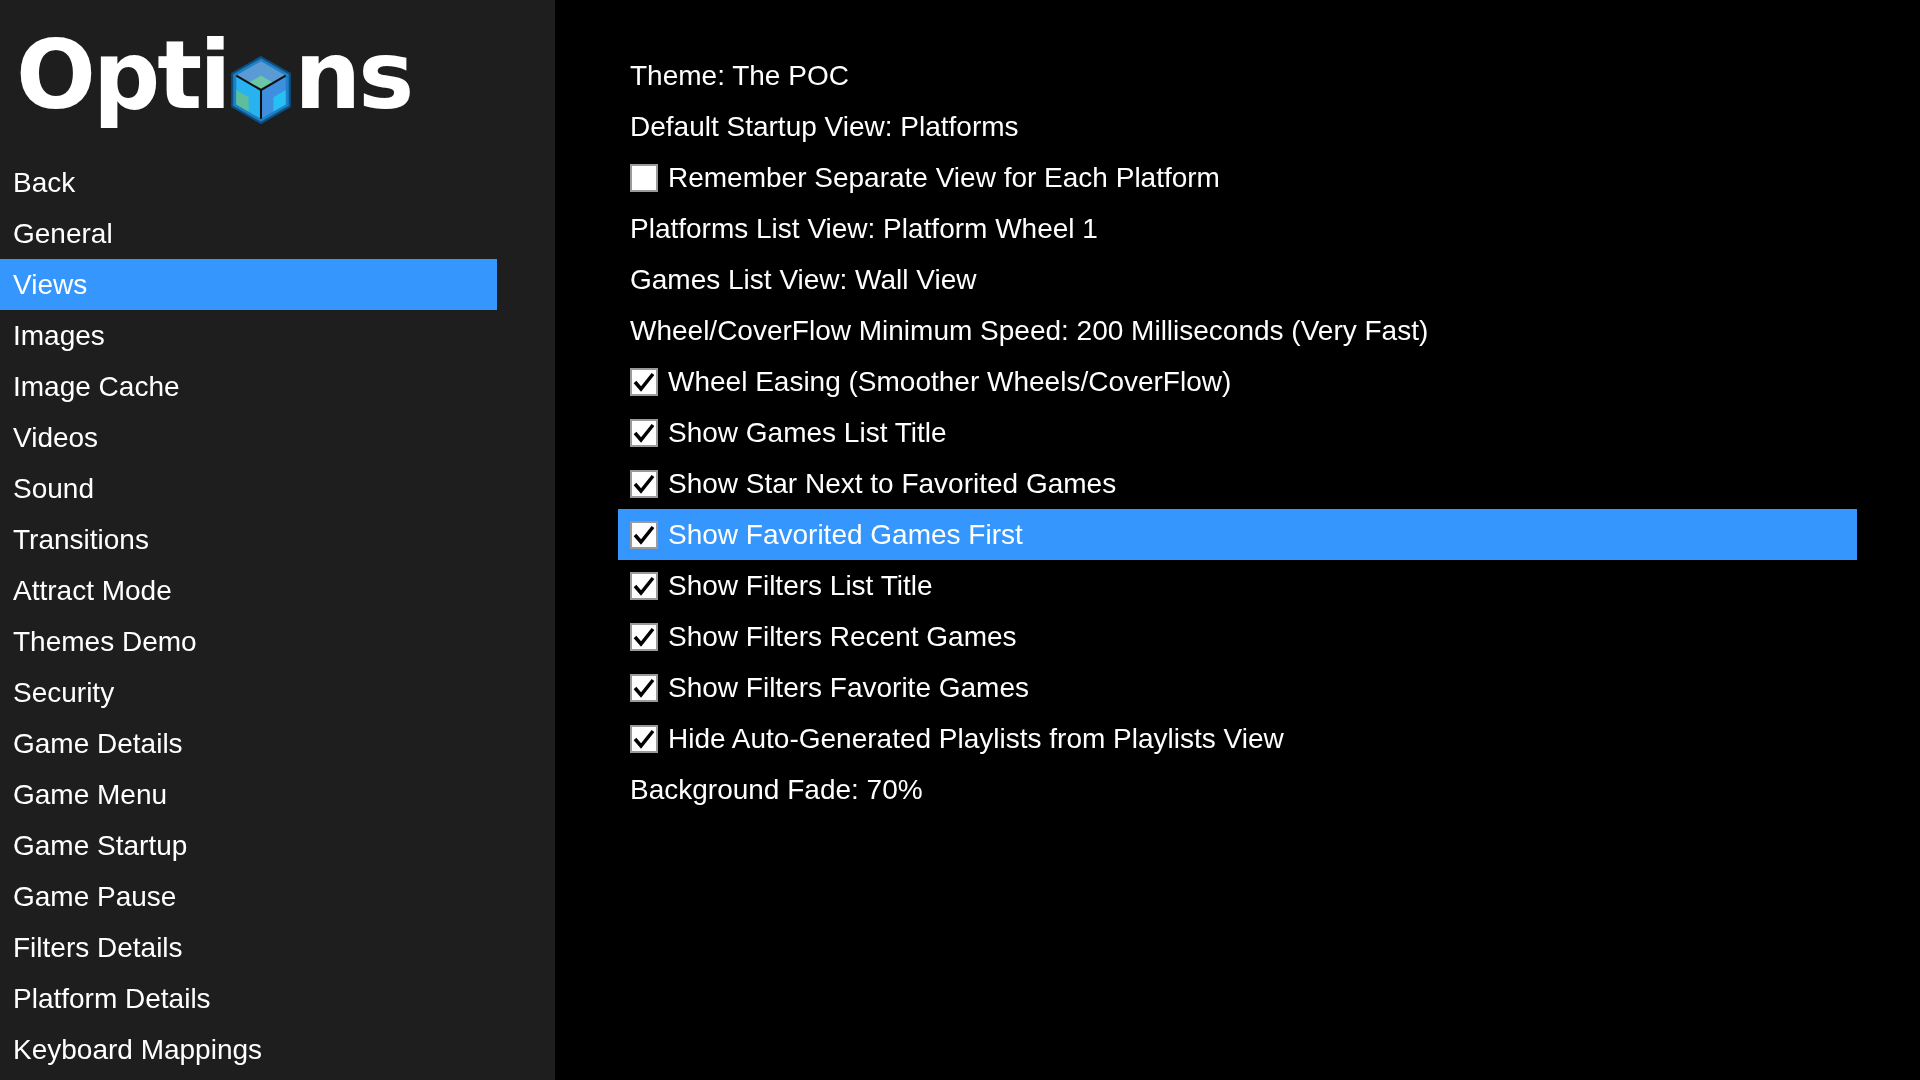  Describe the element at coordinates (848, 687) in the screenshot. I see `setting-label: Show Filters Favorite Games` at that location.